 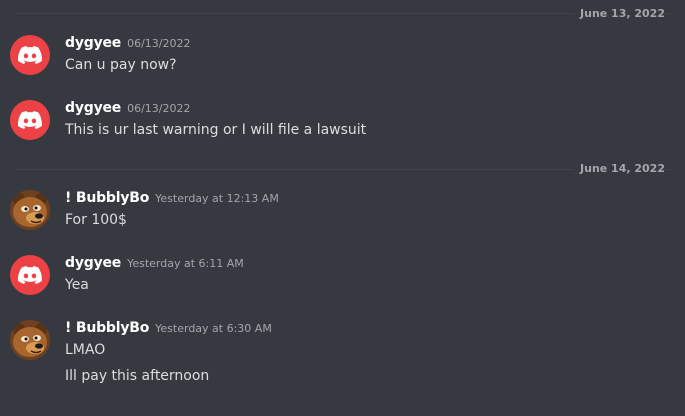 I want to click on message-timestamp: Yesterday at 6:30 AM, so click(x=213, y=328).